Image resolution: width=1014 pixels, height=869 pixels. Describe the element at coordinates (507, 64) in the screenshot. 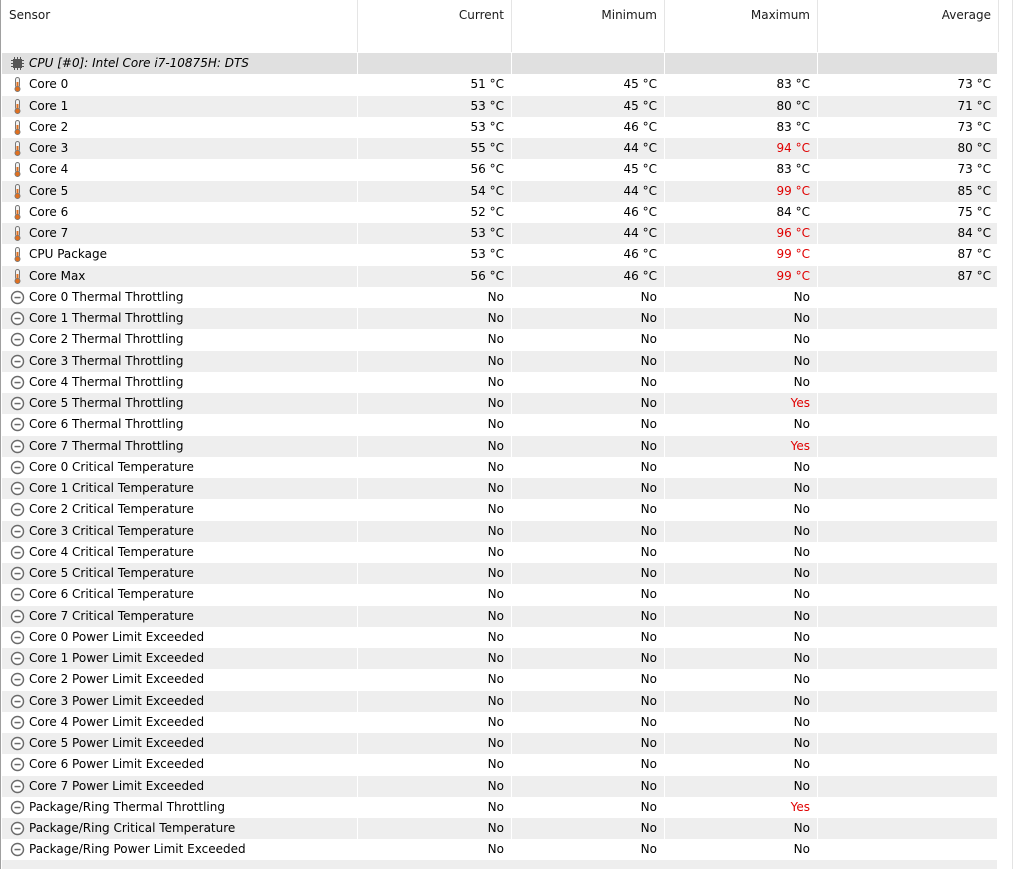

I see `group-row-cpu: CPU [#0]: Intel Core i7-10875H: DTS` at that location.